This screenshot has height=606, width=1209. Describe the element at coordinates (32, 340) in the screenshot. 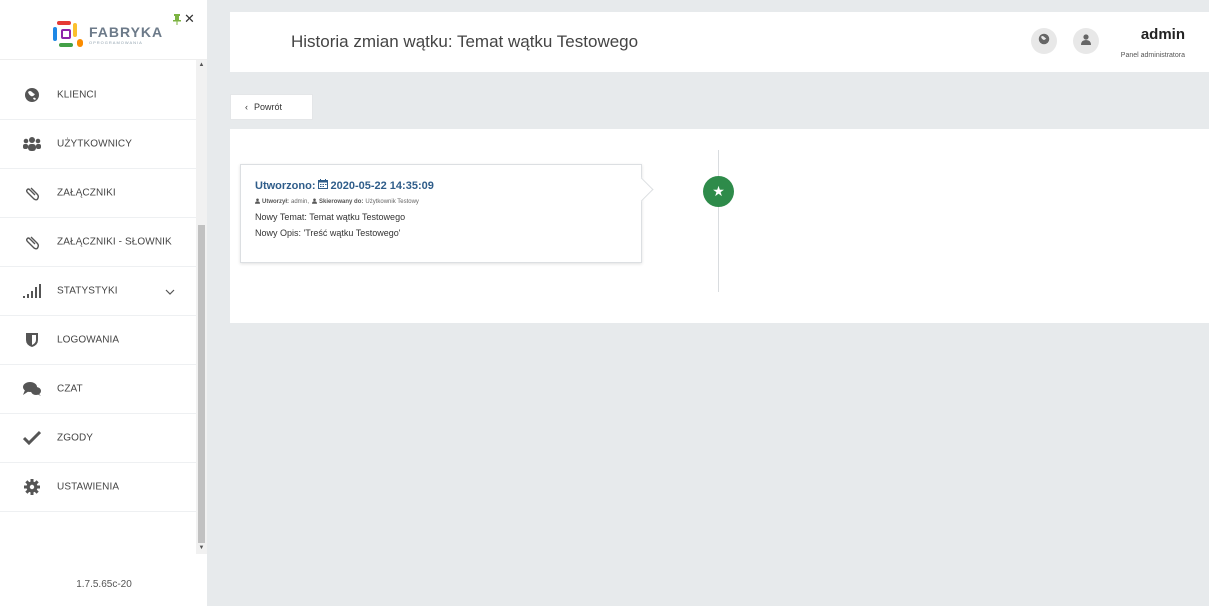

I see `shield-icon` at that location.